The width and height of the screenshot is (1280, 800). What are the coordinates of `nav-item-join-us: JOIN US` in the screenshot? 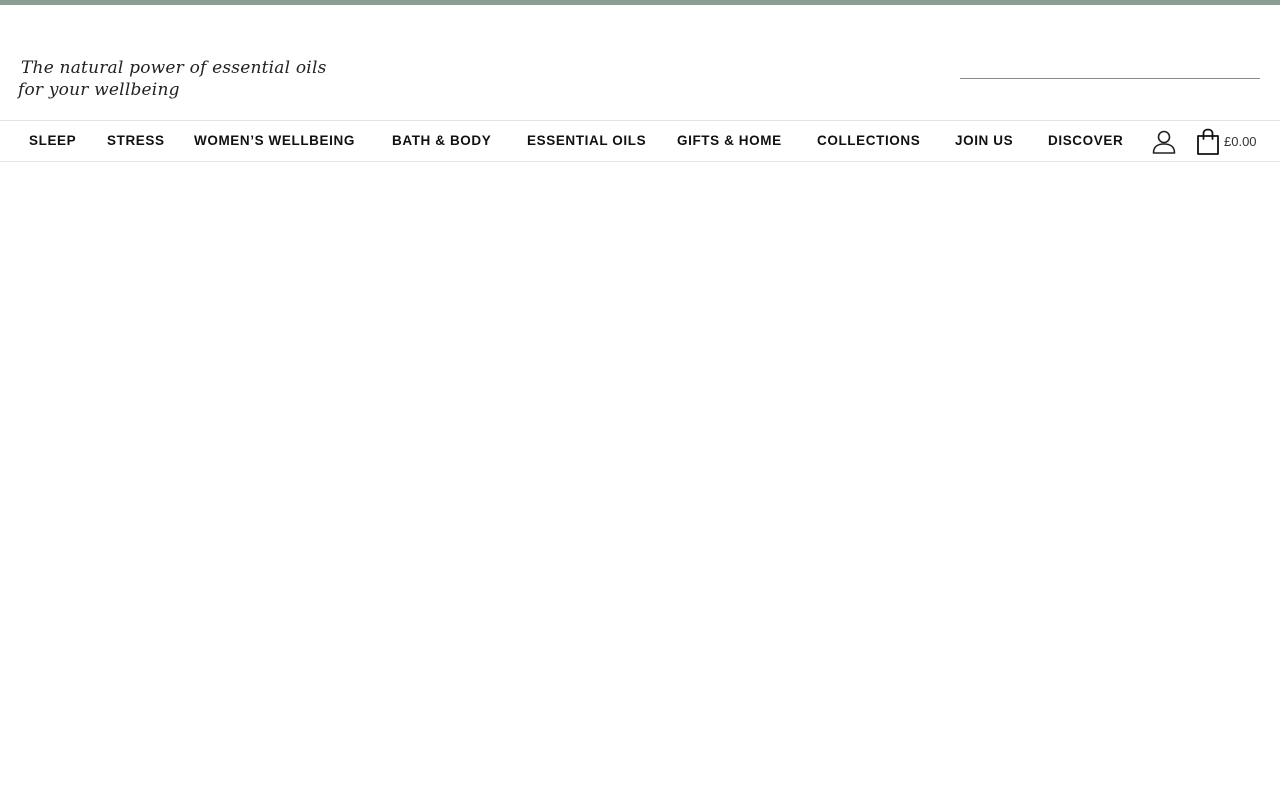 It's located at (984, 141).